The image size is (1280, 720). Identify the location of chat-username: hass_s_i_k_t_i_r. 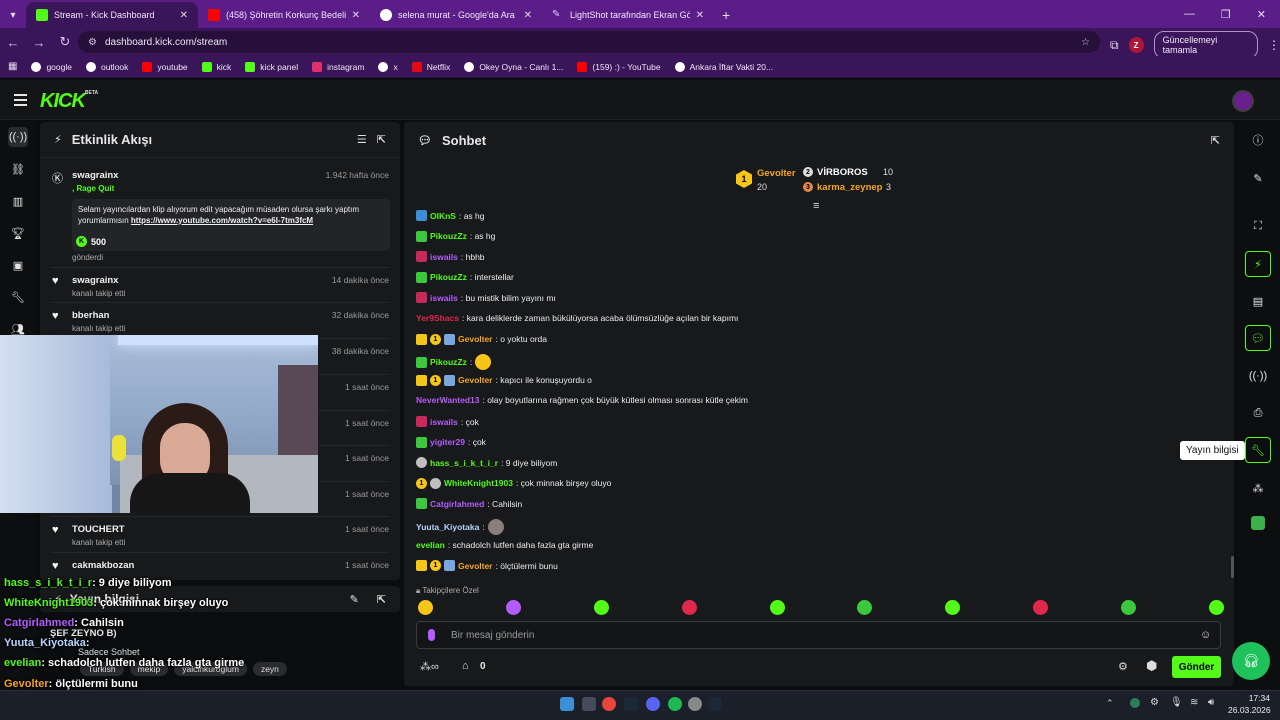
(464, 463).